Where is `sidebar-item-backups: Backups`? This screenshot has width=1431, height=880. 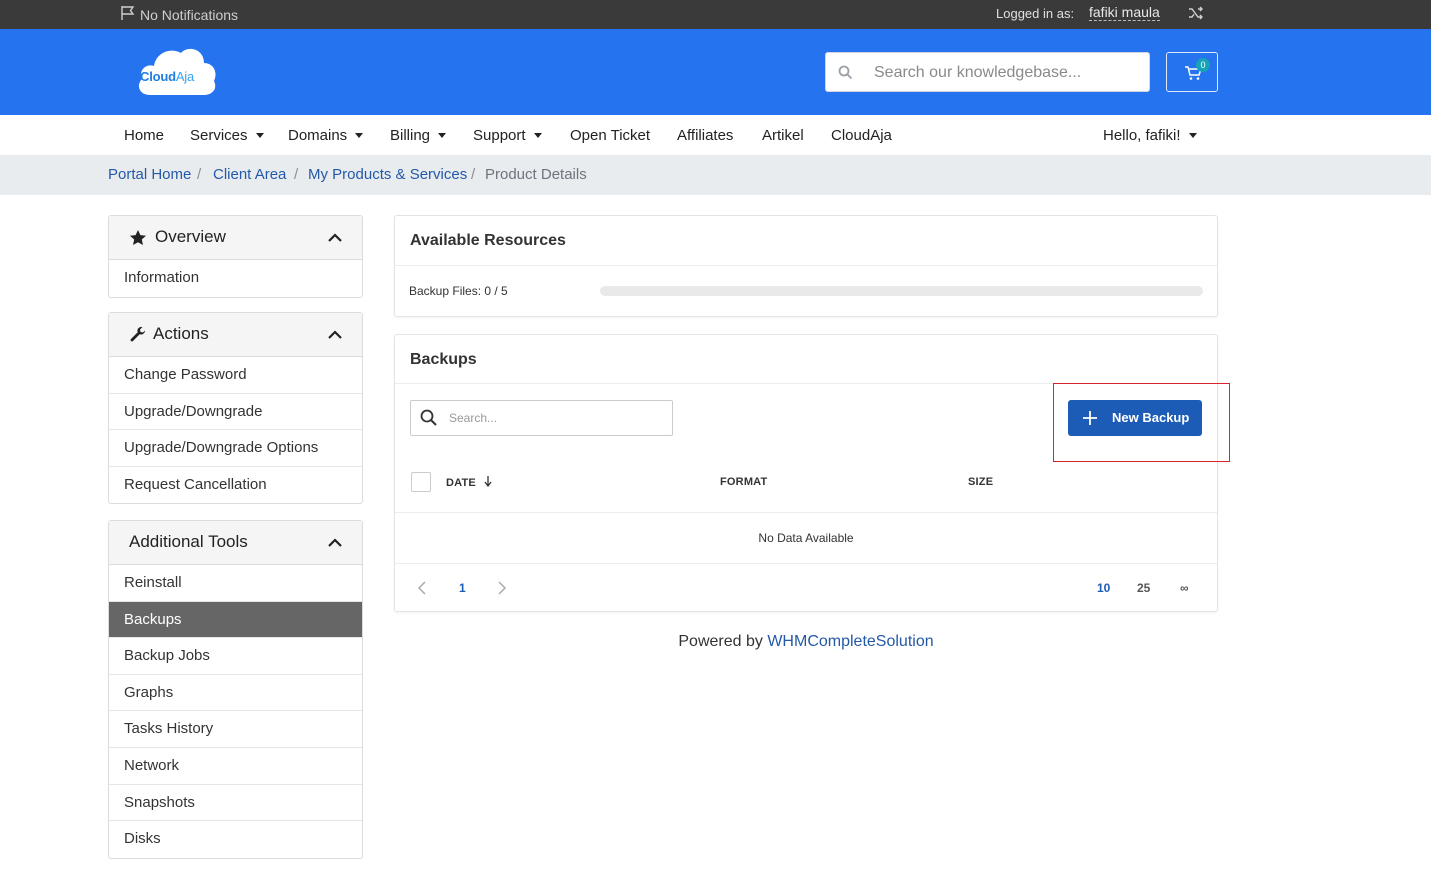
sidebar-item-backups: Backups is located at coordinates (235, 620).